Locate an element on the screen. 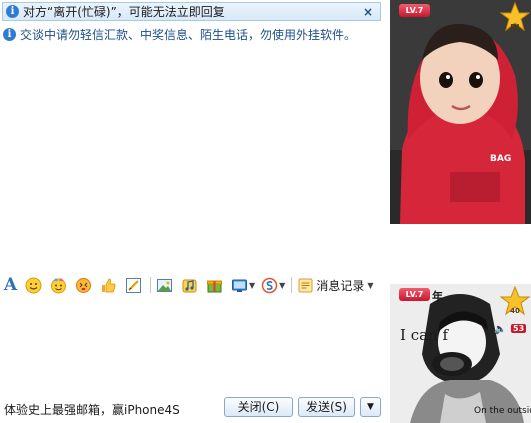 The width and height of the screenshot is (531, 423). history-button: 消息记录 ▼ is located at coordinates (338, 285).